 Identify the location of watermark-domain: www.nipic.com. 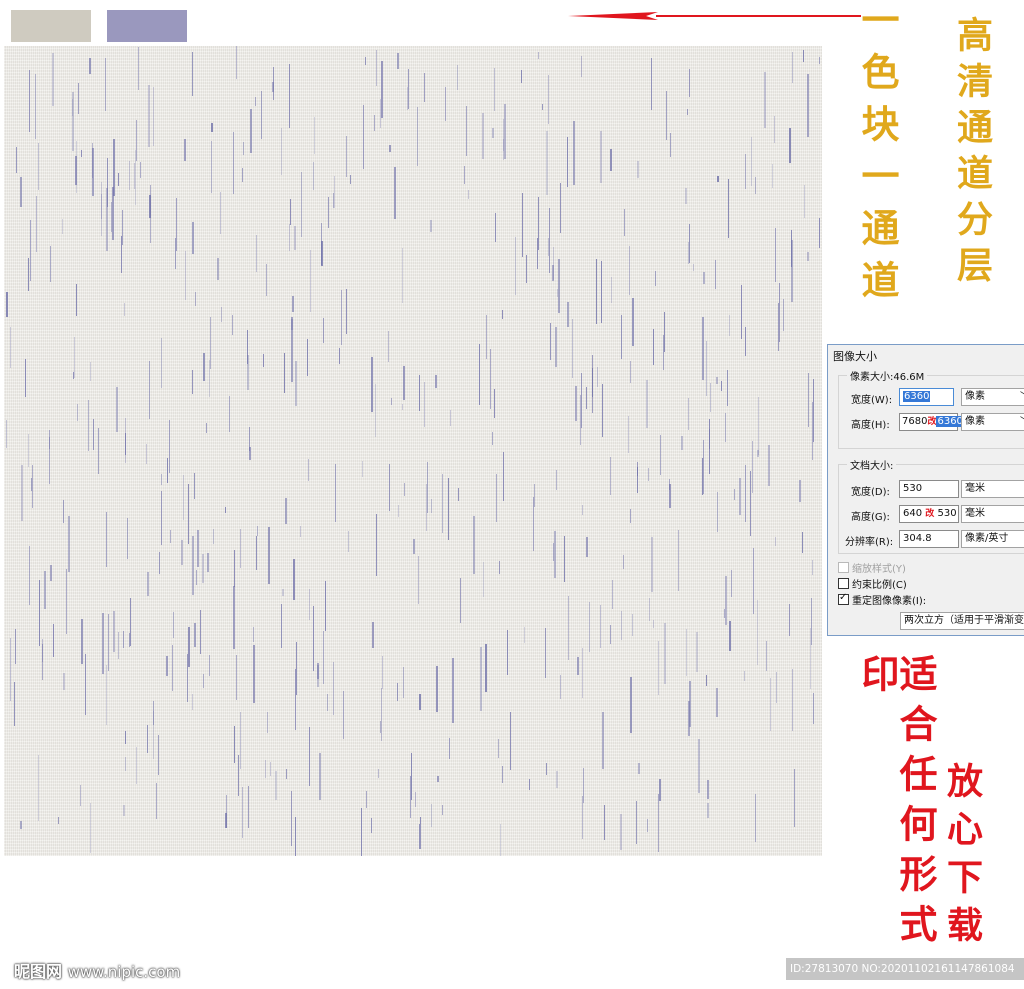
(124, 972).